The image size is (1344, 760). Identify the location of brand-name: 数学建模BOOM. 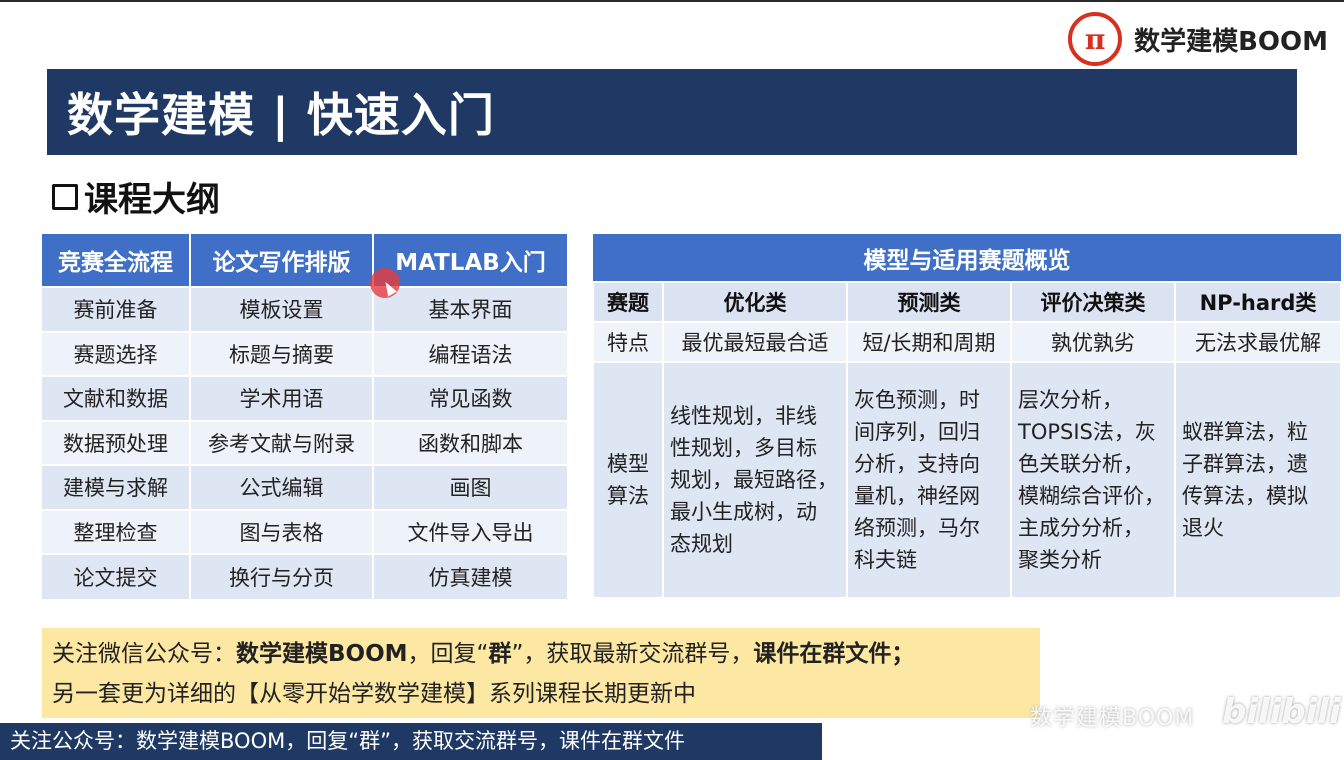
(1231, 41).